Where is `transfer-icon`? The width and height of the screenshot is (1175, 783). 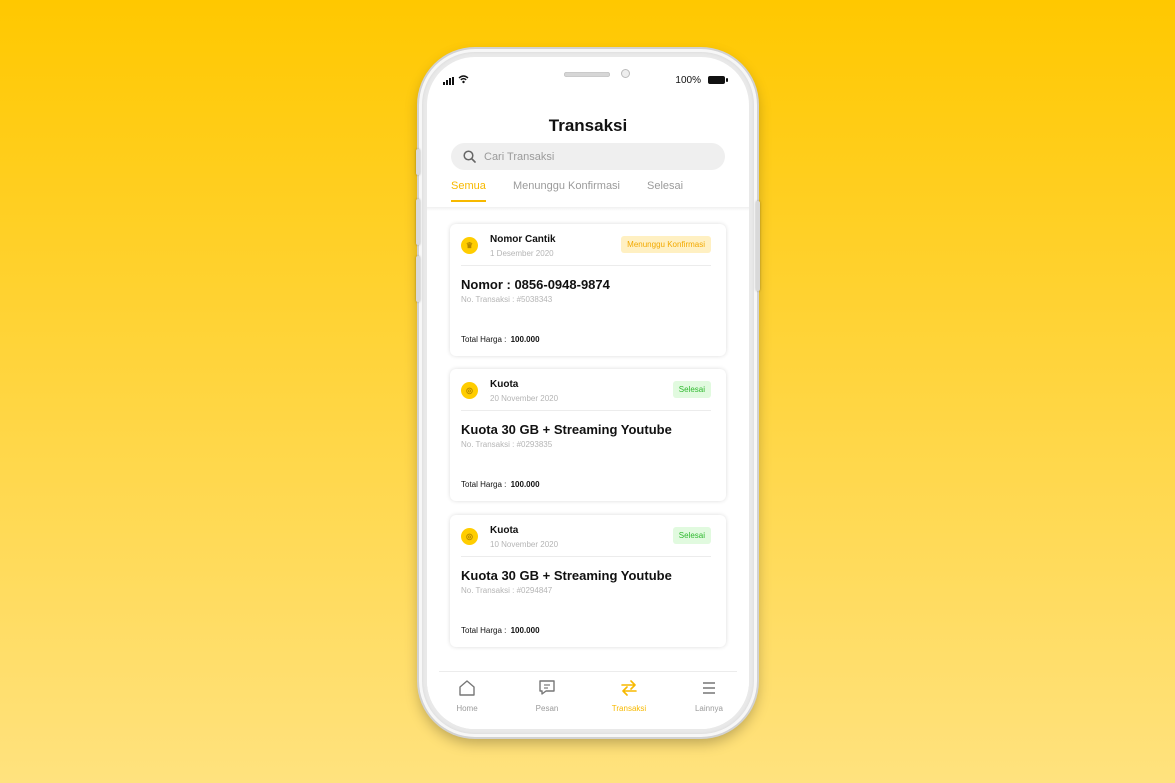 transfer-icon is located at coordinates (629, 688).